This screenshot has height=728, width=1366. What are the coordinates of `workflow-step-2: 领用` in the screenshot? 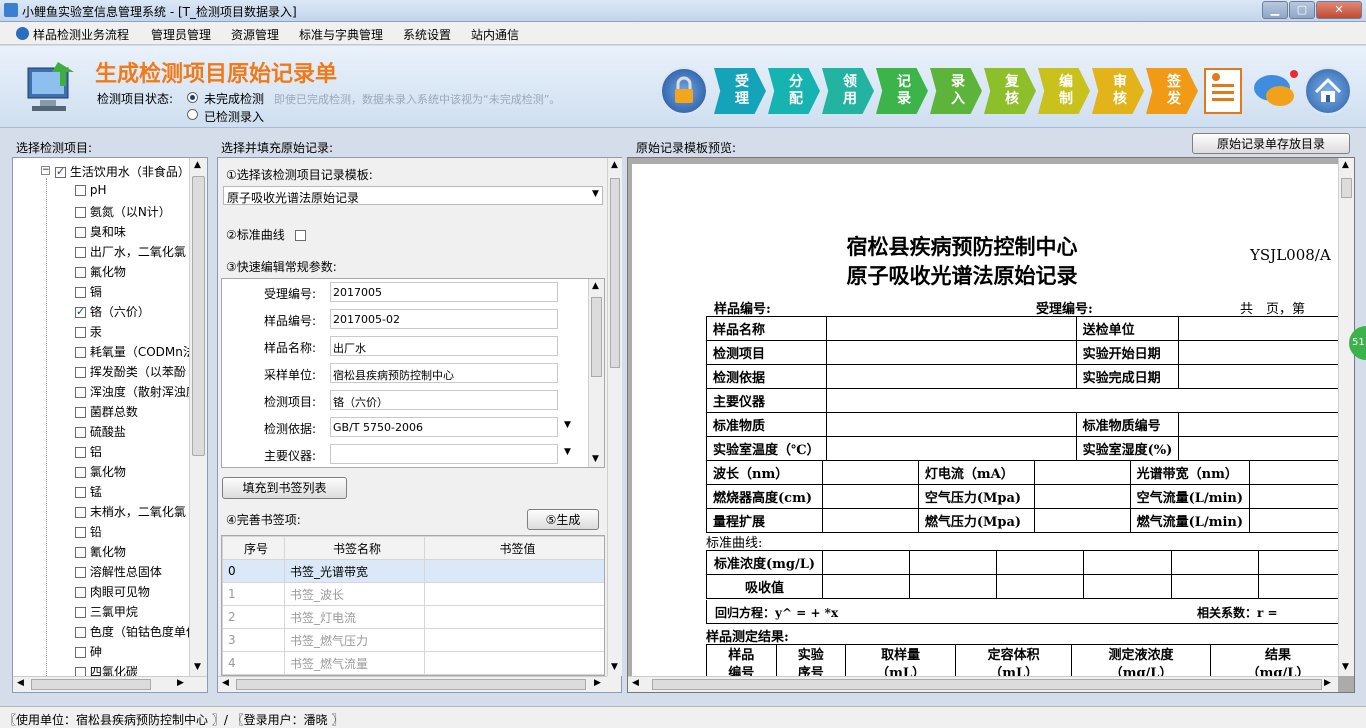 It's located at (848, 91).